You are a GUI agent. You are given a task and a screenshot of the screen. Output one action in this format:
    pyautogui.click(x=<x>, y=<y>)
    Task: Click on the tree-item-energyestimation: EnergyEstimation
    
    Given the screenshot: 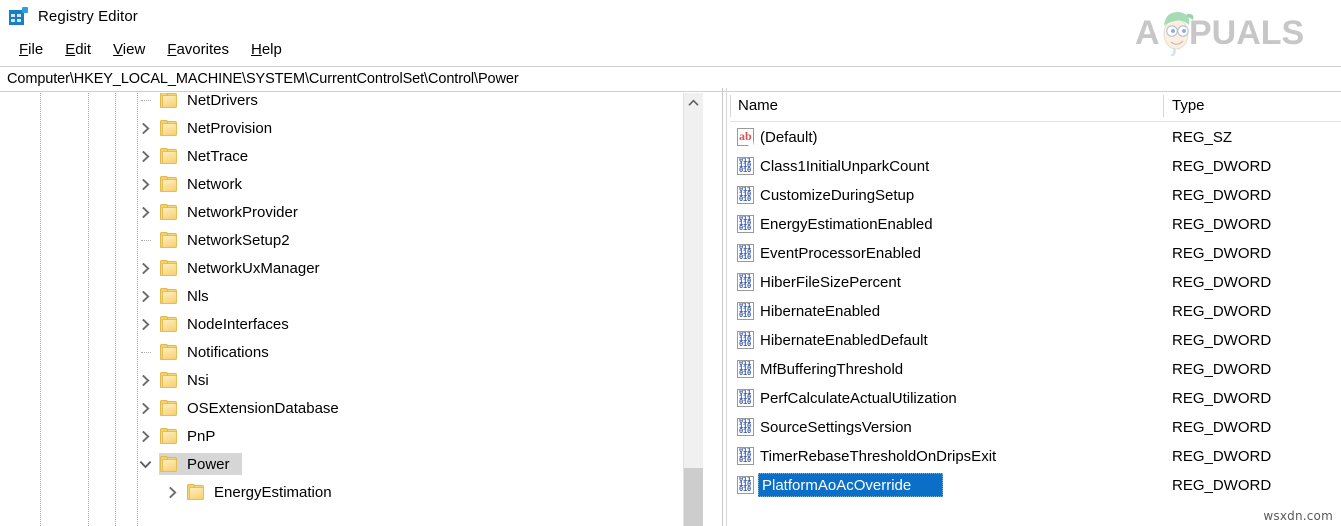 What is the action you would take?
    pyautogui.click(x=345, y=492)
    